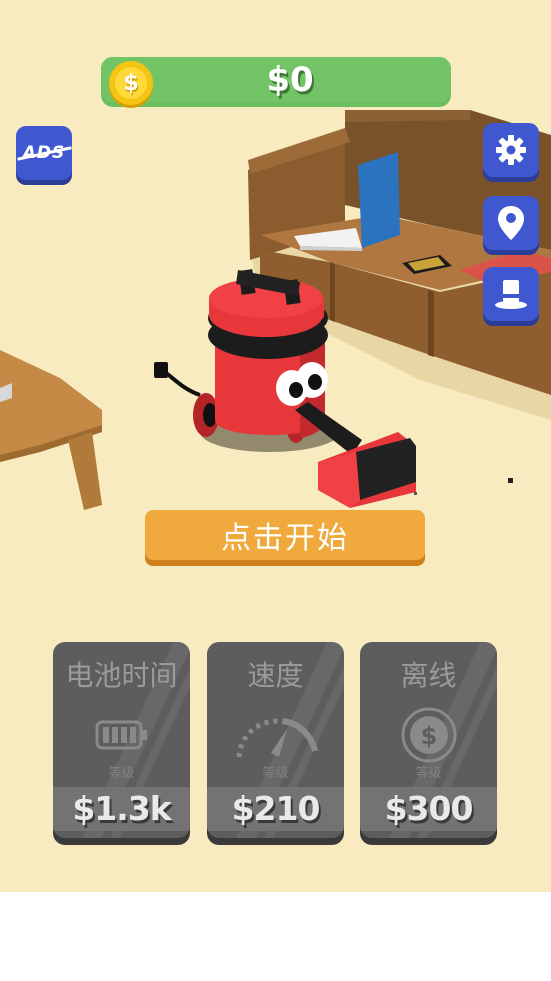 The height and width of the screenshot is (981, 551). Describe the element at coordinates (121, 808) in the screenshot. I see `upgrade-price: $1.3k` at that location.